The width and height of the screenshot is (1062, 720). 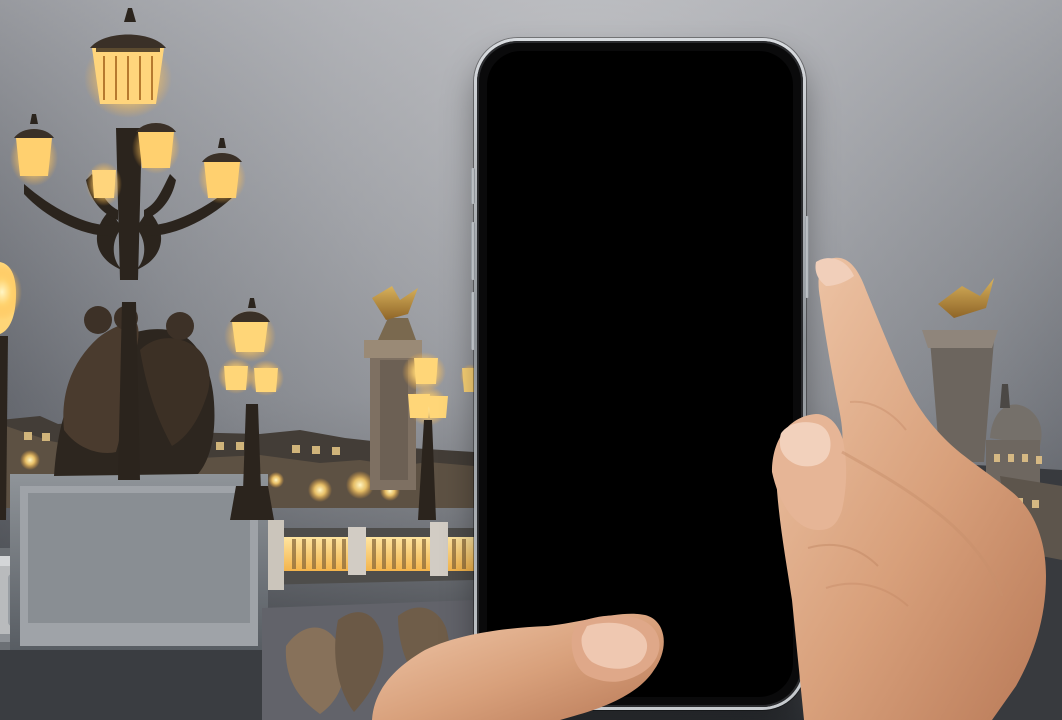 What do you see at coordinates (473, 251) in the screenshot?
I see `phone-volume-up-button` at bounding box center [473, 251].